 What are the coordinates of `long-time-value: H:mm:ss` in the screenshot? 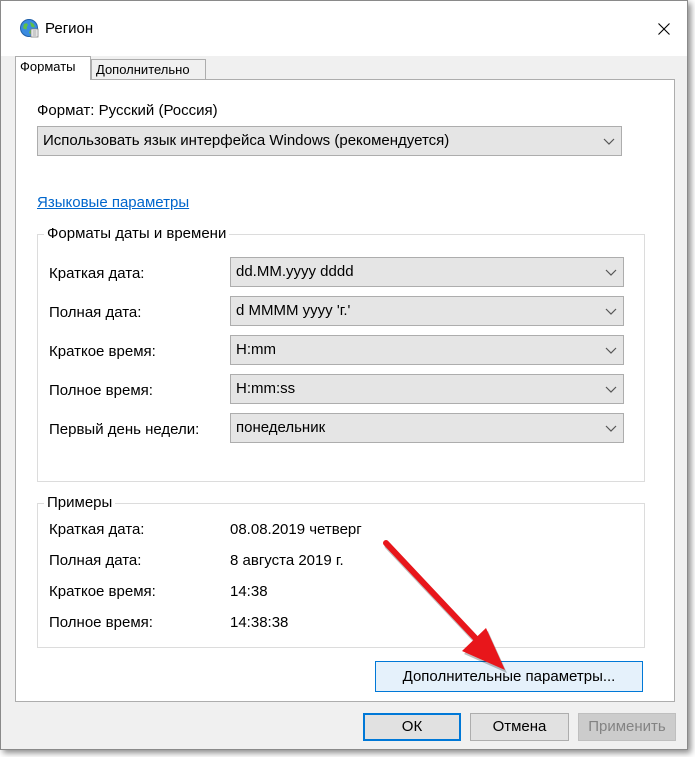 It's located at (266, 388).